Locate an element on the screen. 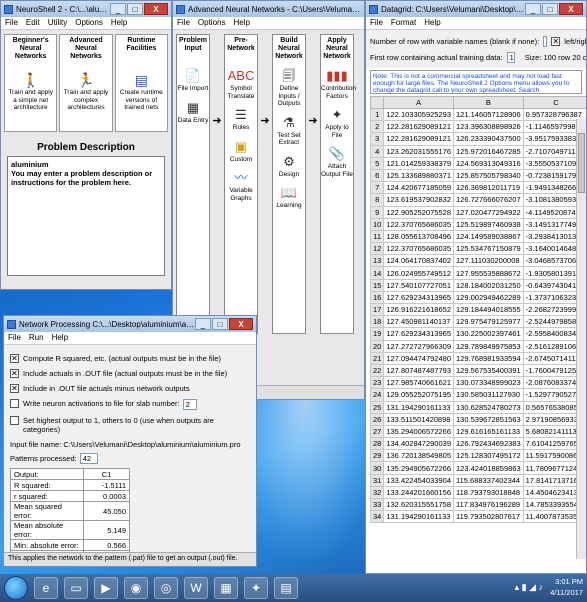  row-number: 14 is located at coordinates (377, 273).